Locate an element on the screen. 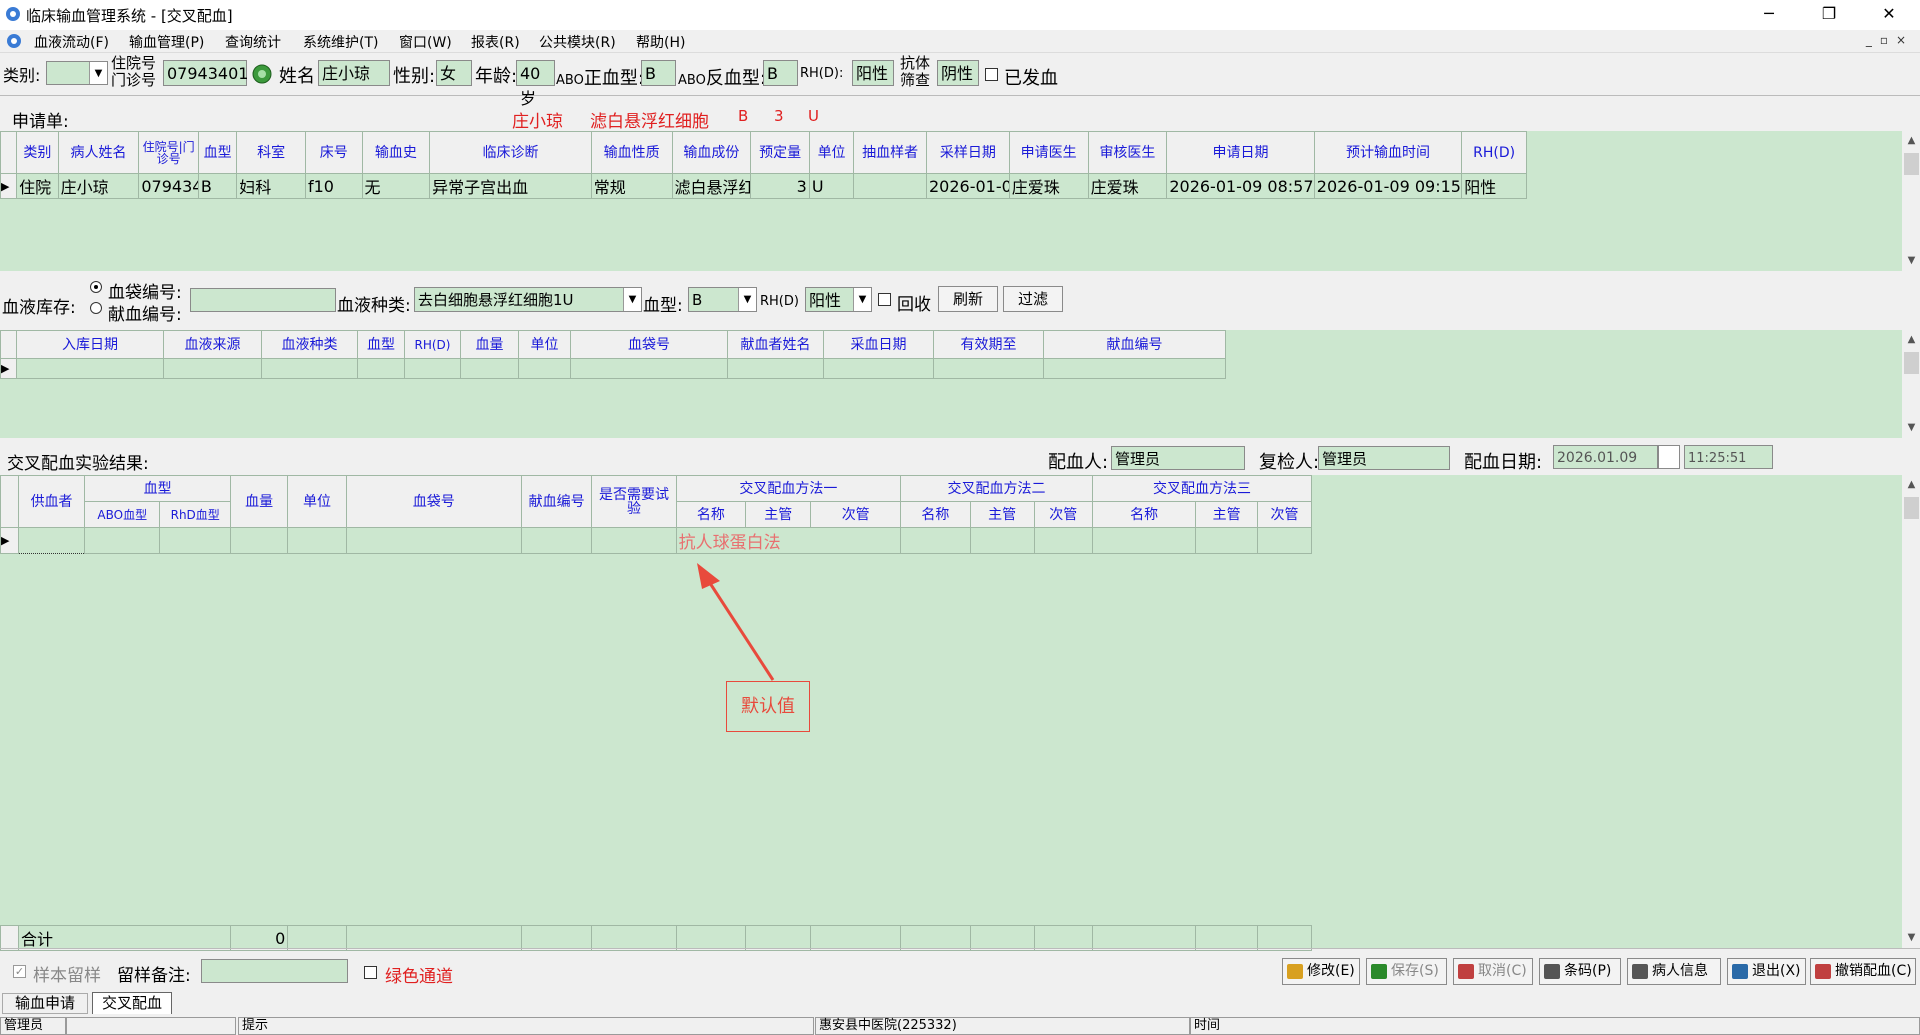 The width and height of the screenshot is (1920, 1035). col-abo-type: ABO血型 is located at coordinates (122, 514).